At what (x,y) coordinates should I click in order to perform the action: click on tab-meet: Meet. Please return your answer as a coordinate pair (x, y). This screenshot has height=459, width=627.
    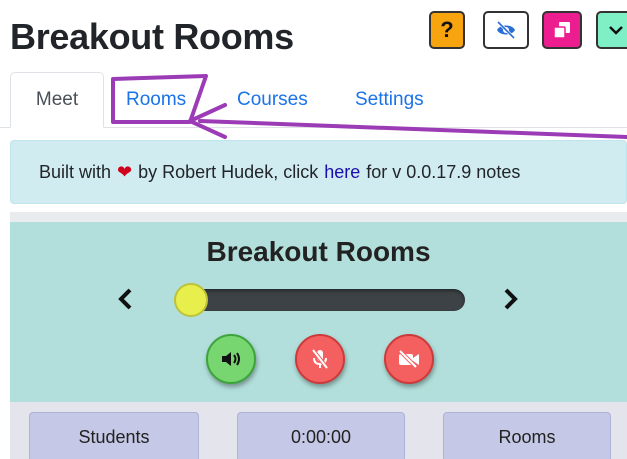
    Looking at the image, I should click on (57, 100).